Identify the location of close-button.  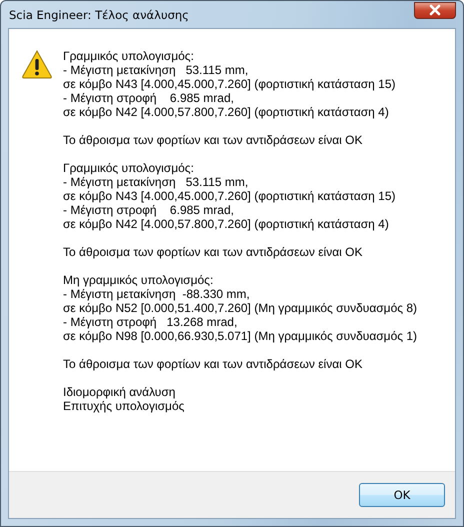
(435, 10).